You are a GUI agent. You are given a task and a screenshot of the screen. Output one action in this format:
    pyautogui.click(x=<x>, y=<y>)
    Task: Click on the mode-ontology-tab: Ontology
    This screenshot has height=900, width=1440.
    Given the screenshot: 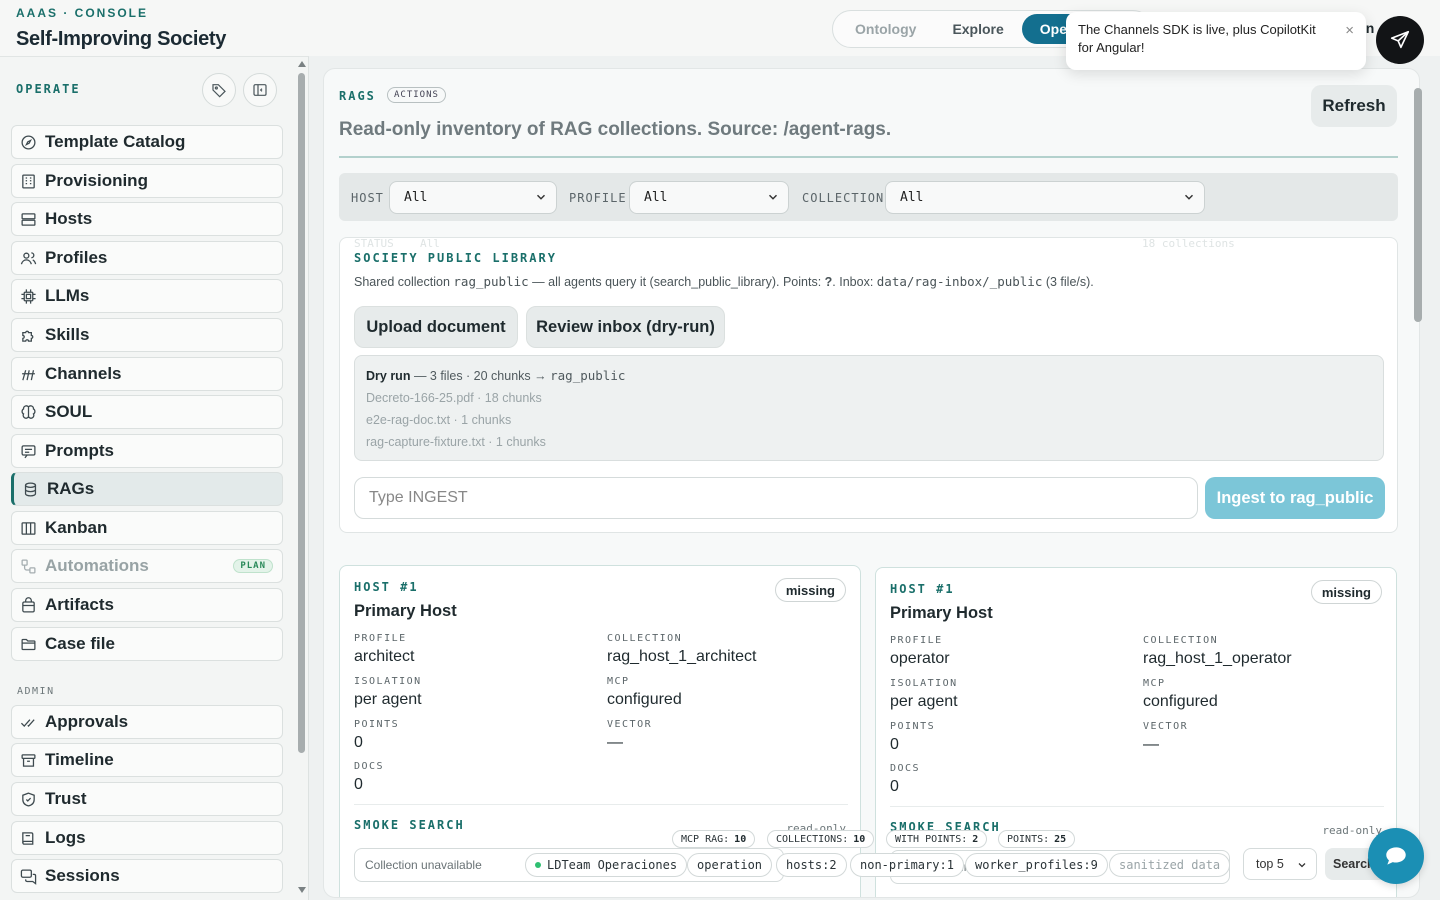 What is the action you would take?
    pyautogui.click(x=885, y=29)
    